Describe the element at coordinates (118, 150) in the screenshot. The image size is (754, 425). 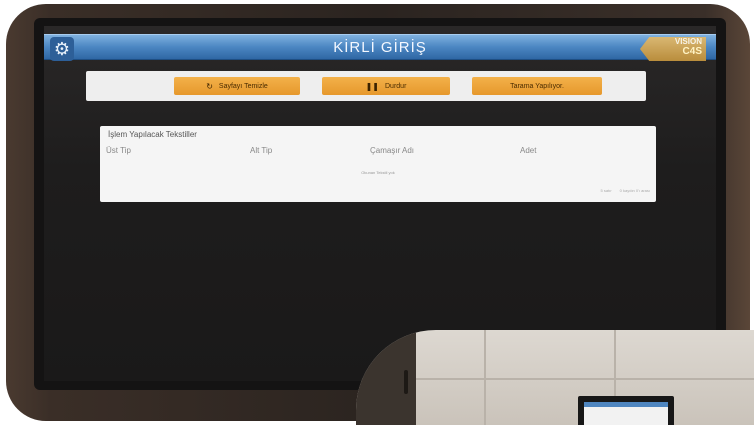
I see `column-header-top-type: Üst Tip` at that location.